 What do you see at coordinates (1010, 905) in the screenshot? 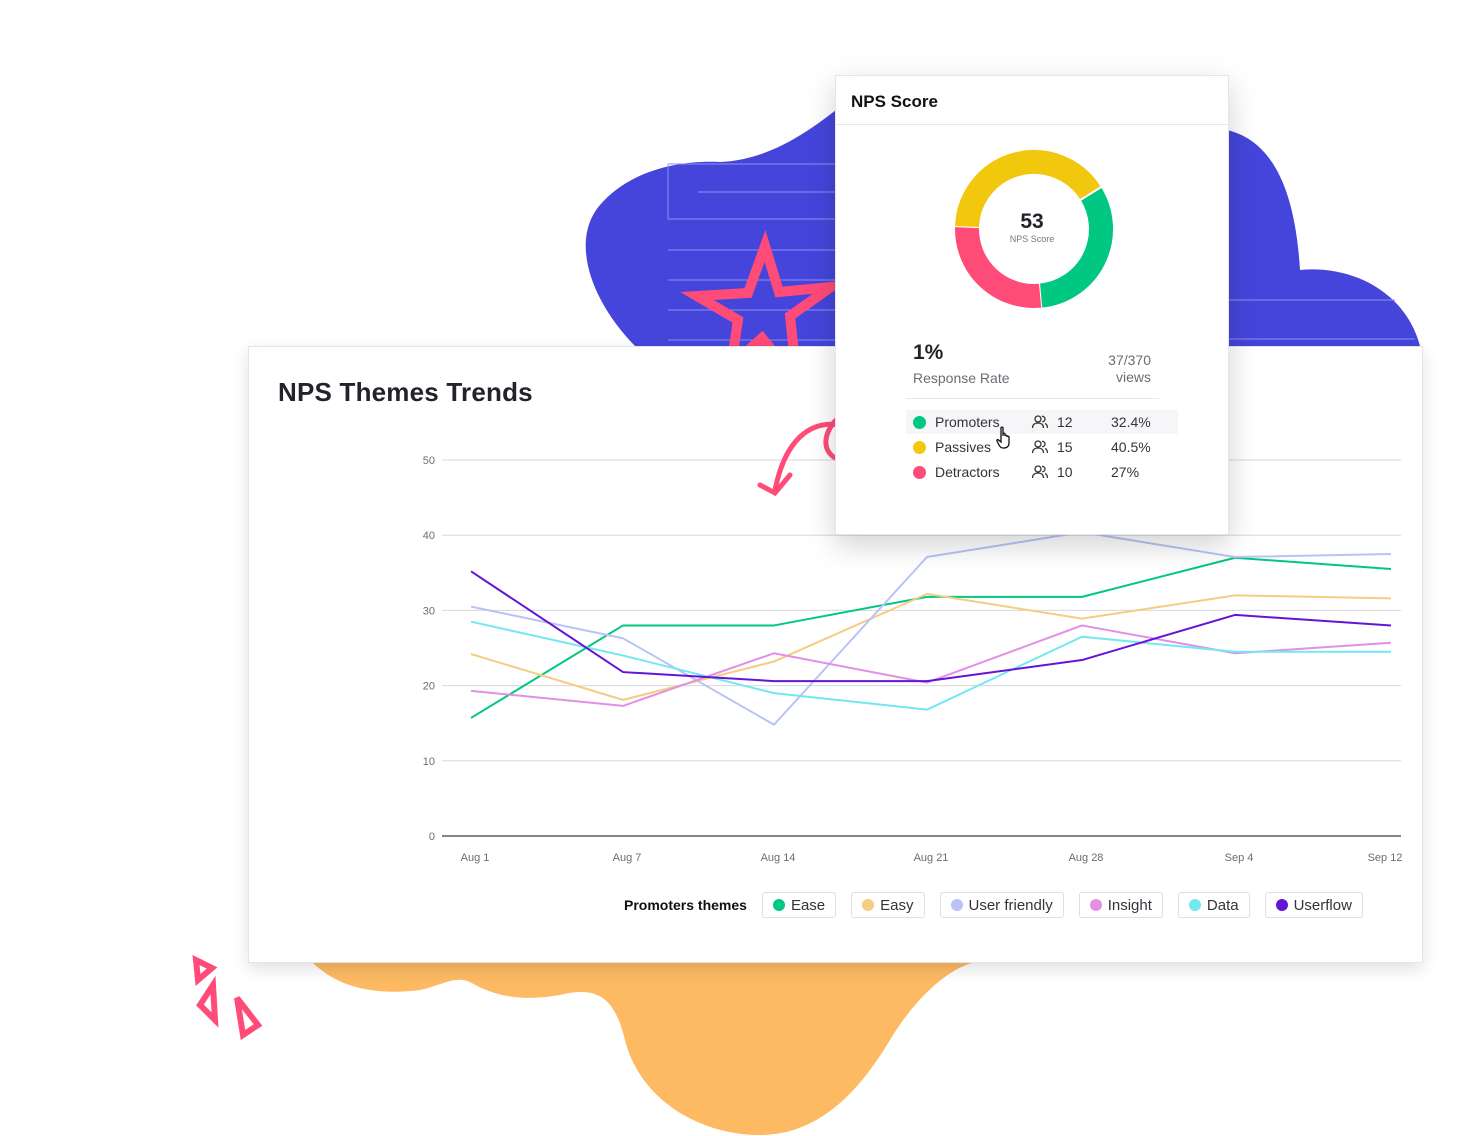
I see `legend-label: User friendly` at bounding box center [1010, 905].